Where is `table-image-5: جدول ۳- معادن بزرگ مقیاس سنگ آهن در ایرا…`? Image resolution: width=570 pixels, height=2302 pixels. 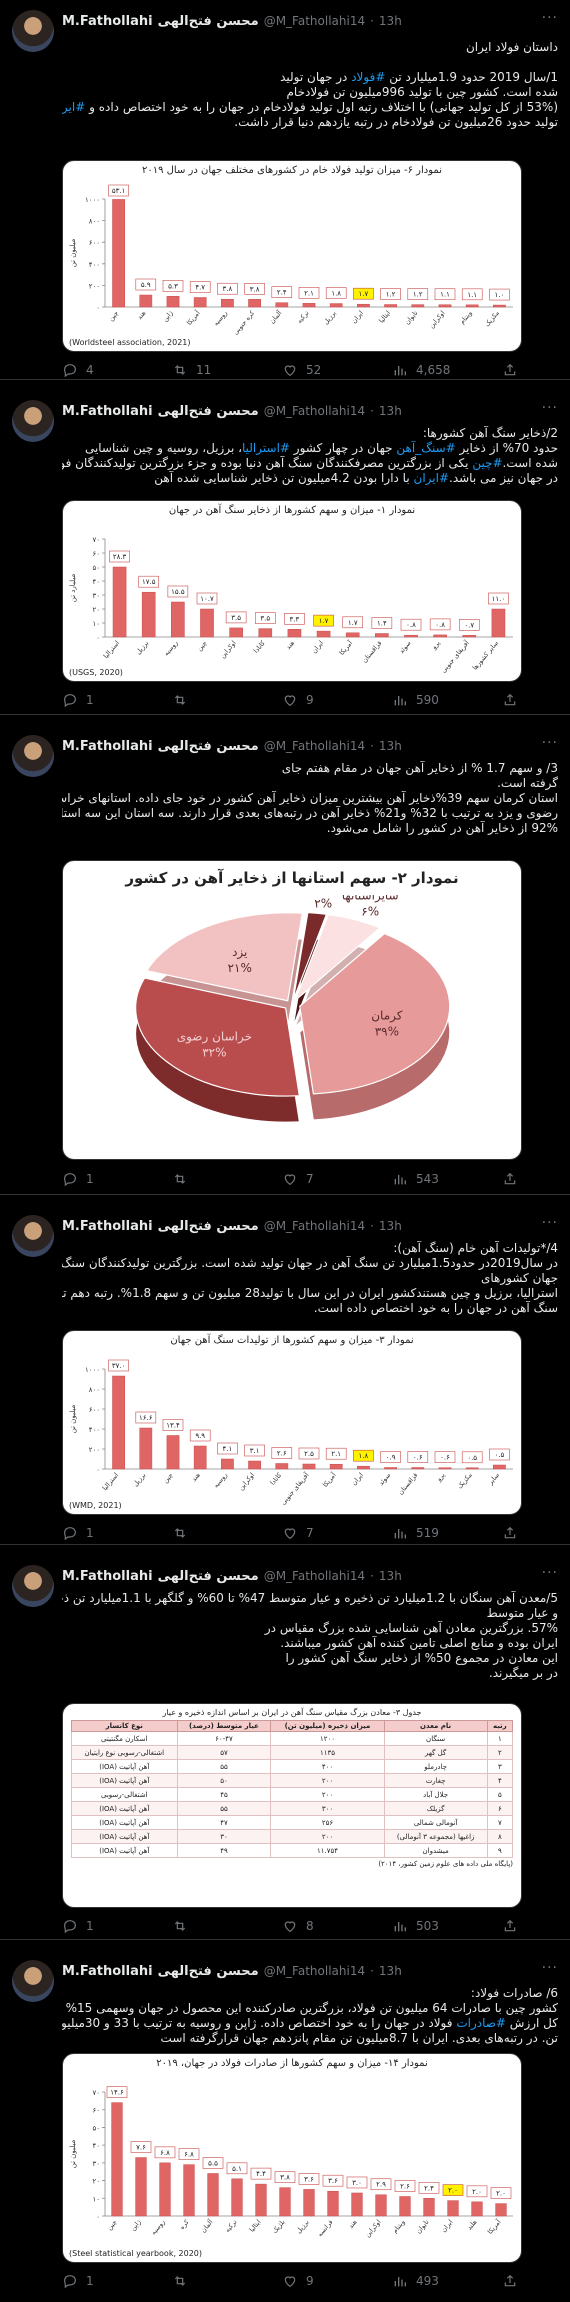 table-image-5: جدول ۳- معادن بزرگ مقیاس سنگ آهن در ایرا… is located at coordinates (292, 1805).